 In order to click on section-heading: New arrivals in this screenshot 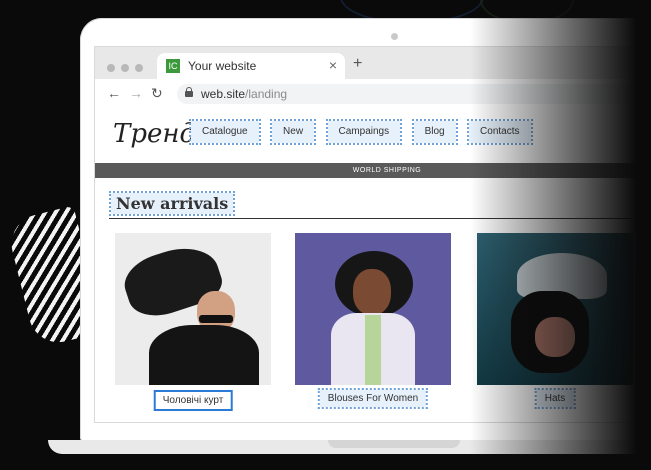, I will do `click(172, 203)`.